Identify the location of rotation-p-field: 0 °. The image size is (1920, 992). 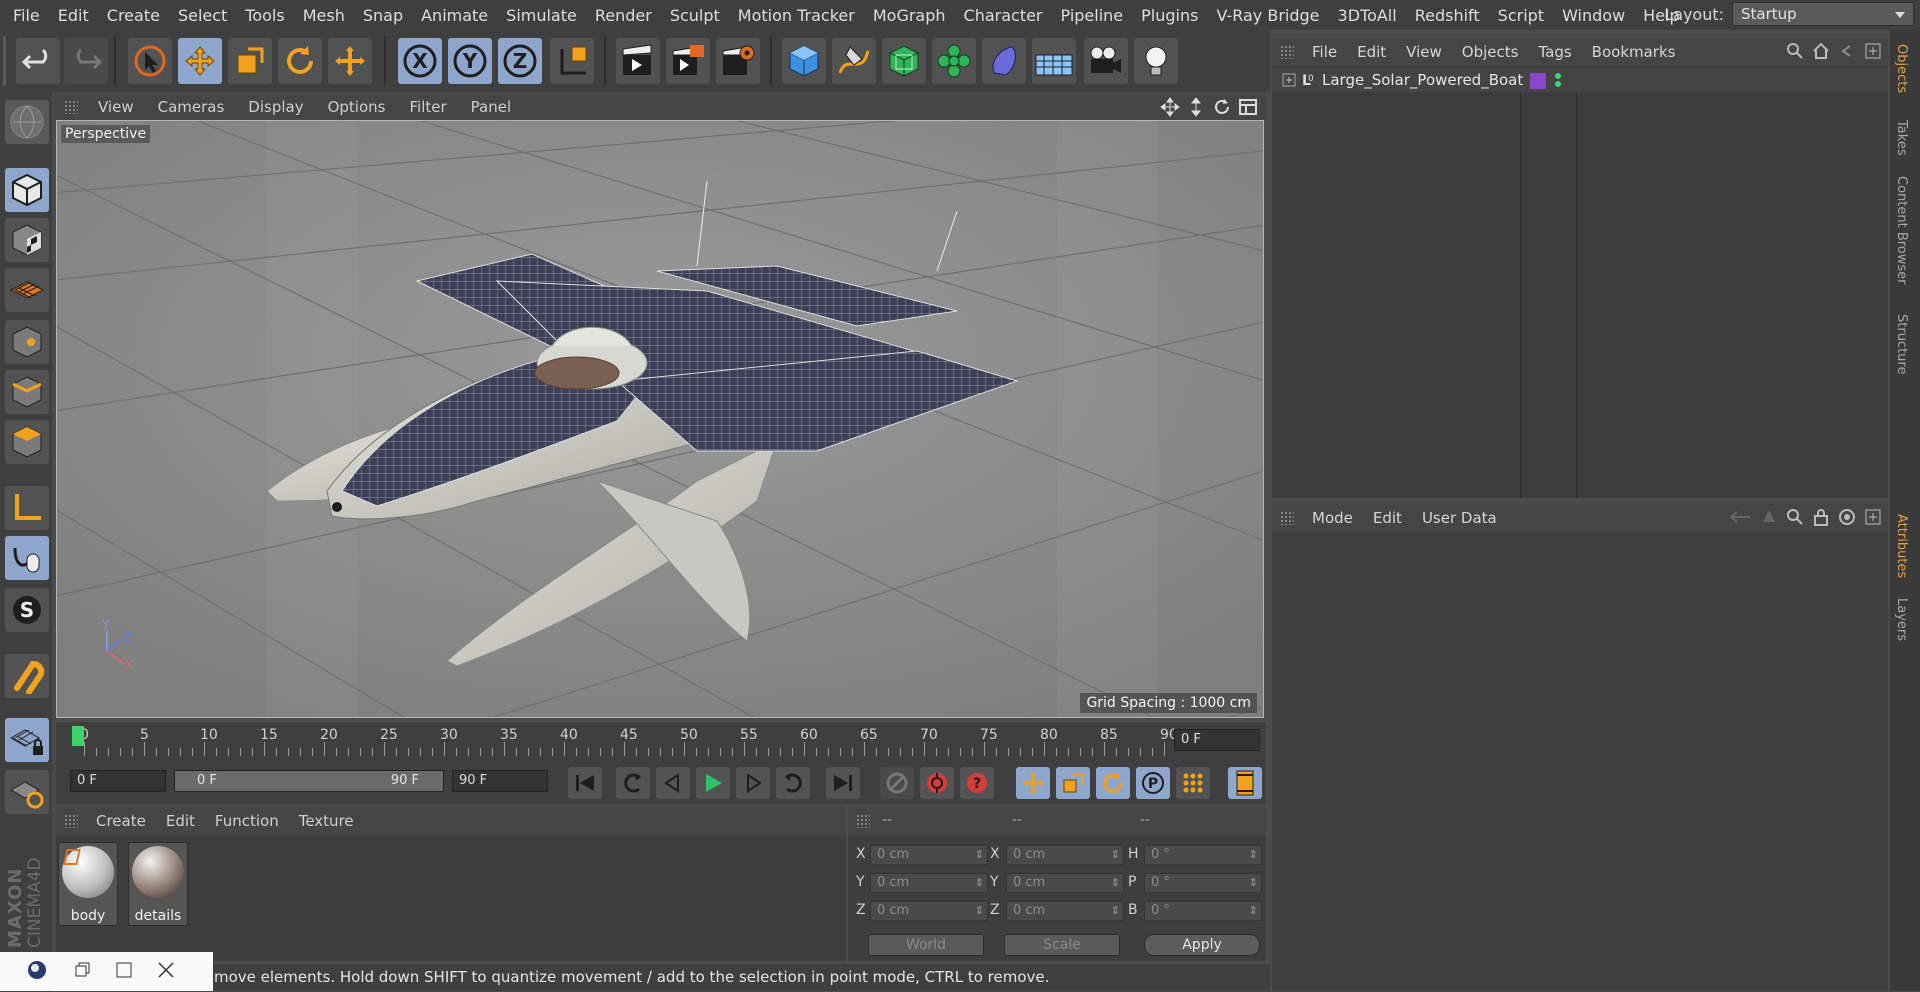
(1203, 883).